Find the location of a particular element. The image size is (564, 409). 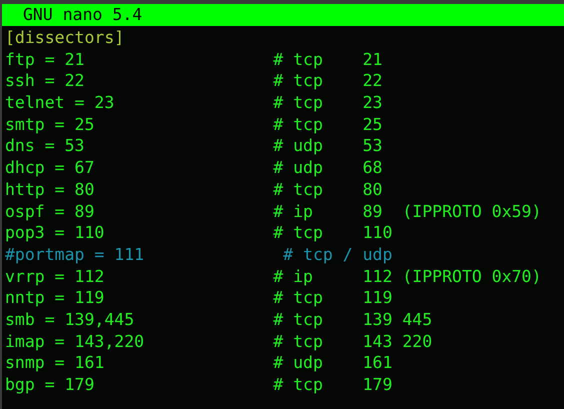

config-line: smtp = 25 # tcp 25 is located at coordinates (193, 125).